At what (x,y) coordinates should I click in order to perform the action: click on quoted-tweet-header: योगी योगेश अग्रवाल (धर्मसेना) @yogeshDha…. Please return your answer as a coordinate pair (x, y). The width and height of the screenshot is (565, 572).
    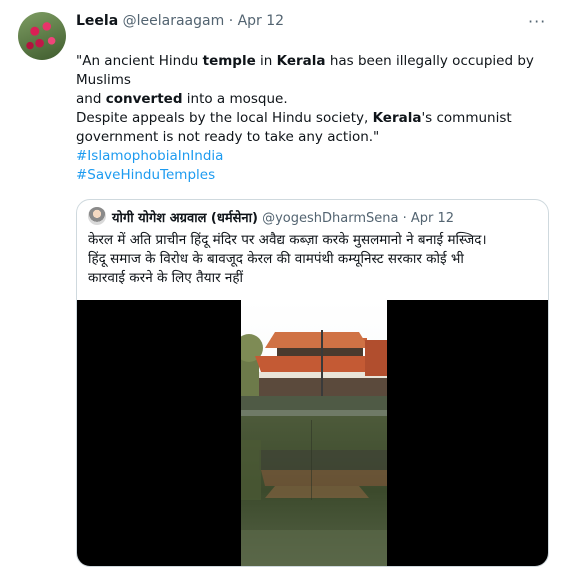
    Looking at the image, I should click on (283, 217).